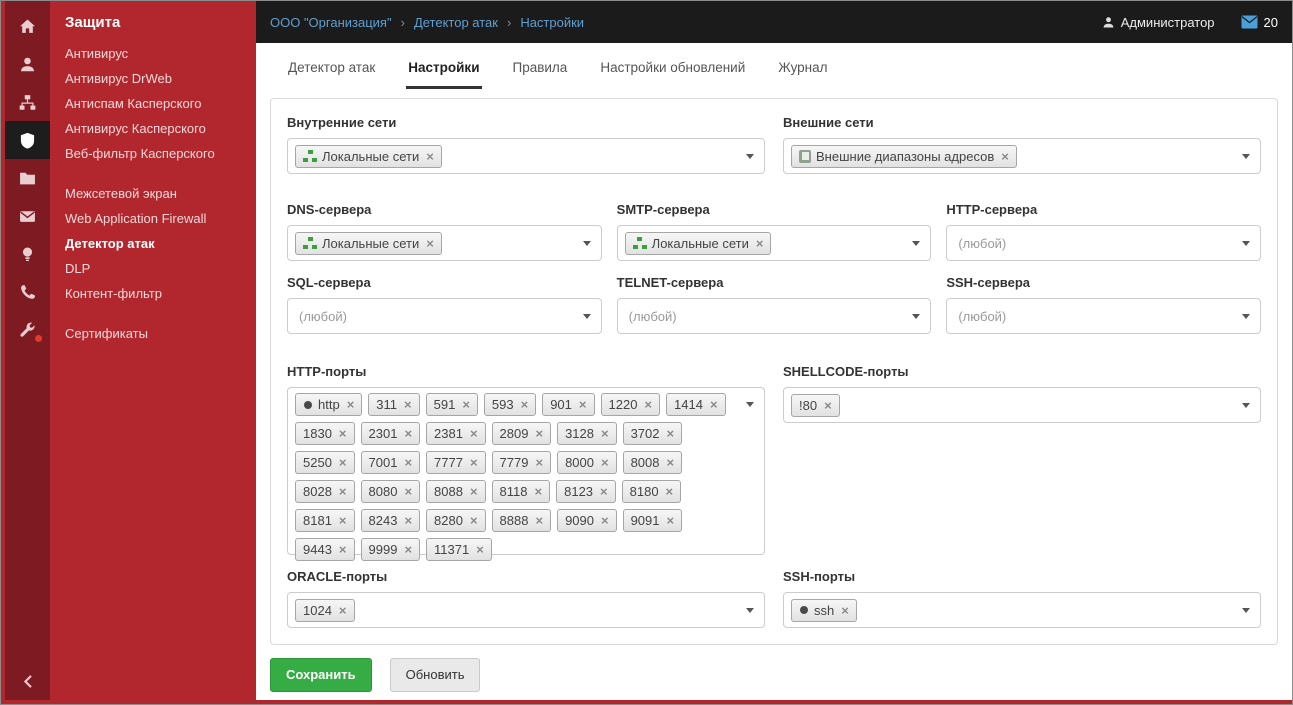 The height and width of the screenshot is (705, 1293). What do you see at coordinates (155, 128) in the screenshot?
I see `menu-item: Антивирус Касперского` at bounding box center [155, 128].